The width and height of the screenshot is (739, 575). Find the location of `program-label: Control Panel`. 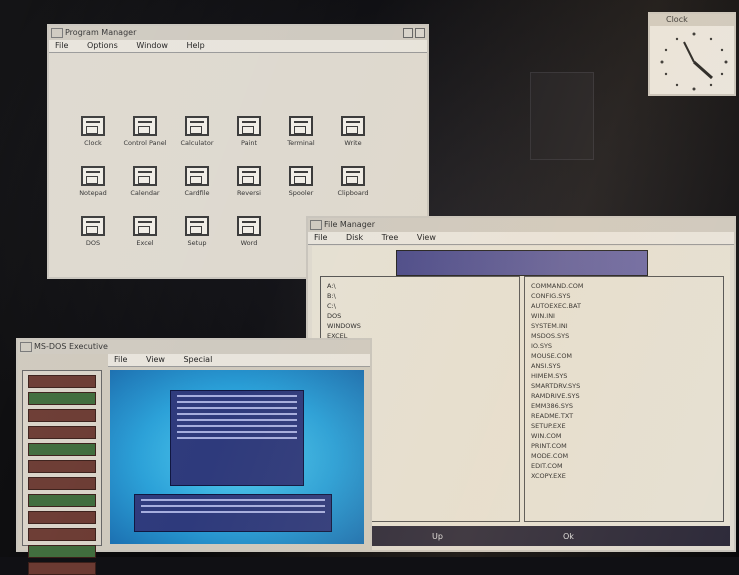

program-label: Control Panel is located at coordinates (145, 143).